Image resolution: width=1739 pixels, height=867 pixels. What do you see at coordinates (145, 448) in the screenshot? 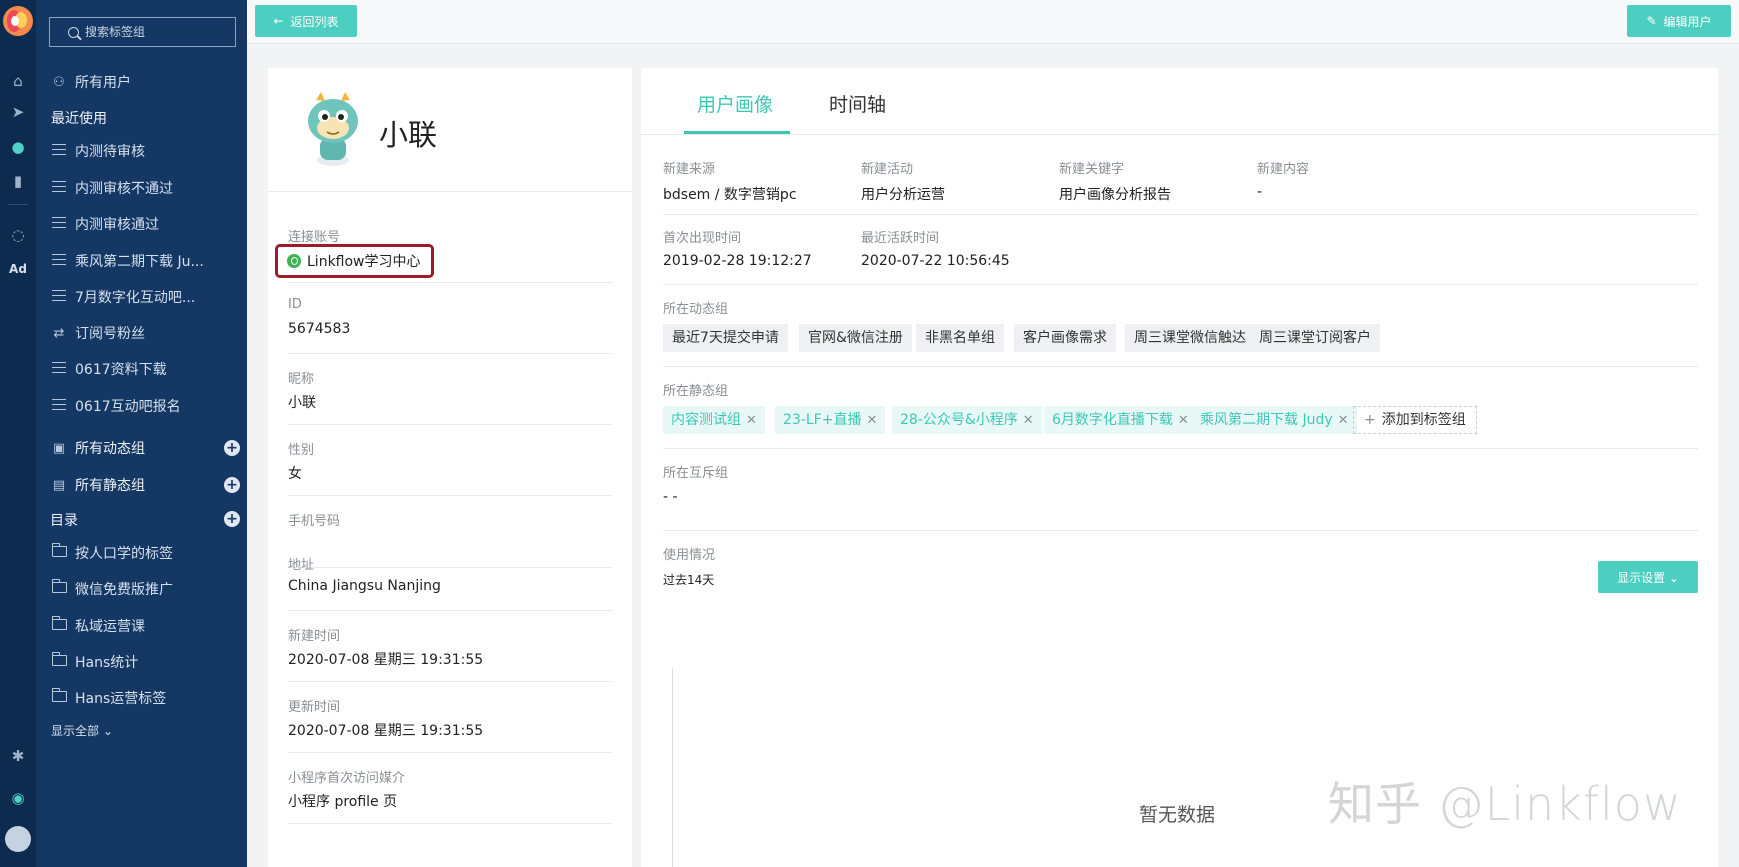
I see `sidebar-item-dynamic-groups: ▣ 所有动态组` at bounding box center [145, 448].